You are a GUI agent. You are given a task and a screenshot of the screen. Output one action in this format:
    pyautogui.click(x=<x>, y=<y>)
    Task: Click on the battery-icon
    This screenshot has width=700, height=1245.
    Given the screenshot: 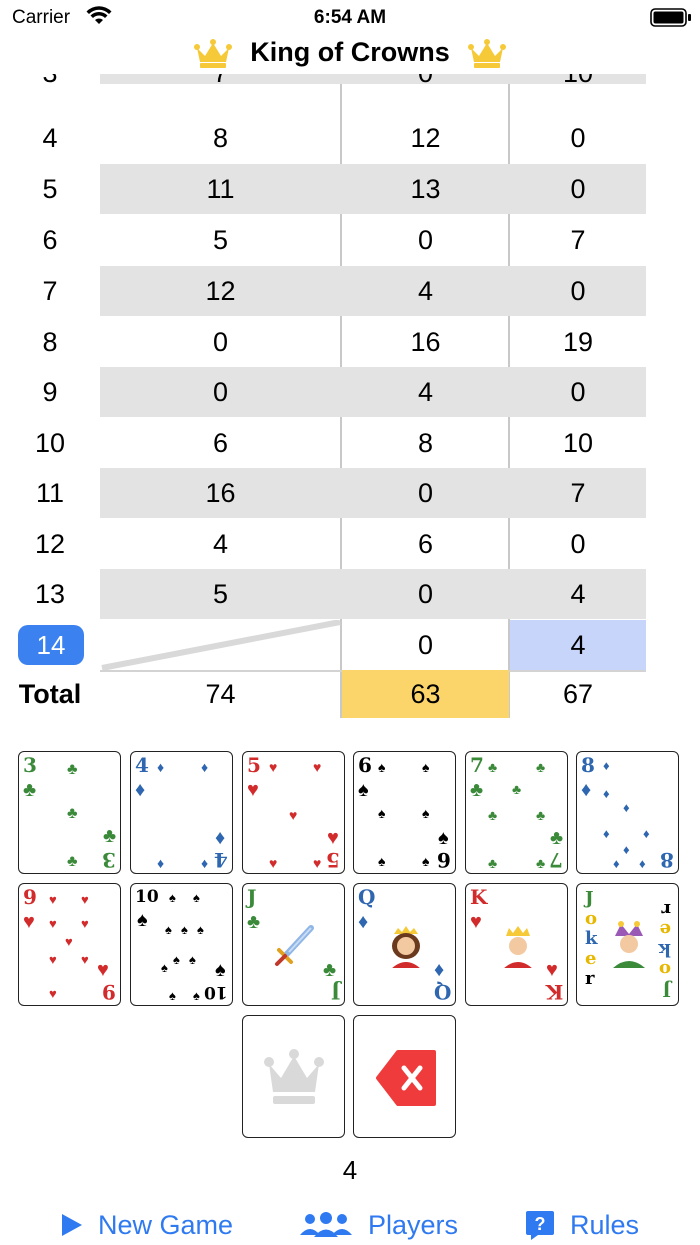 What is the action you would take?
    pyautogui.click(x=671, y=20)
    